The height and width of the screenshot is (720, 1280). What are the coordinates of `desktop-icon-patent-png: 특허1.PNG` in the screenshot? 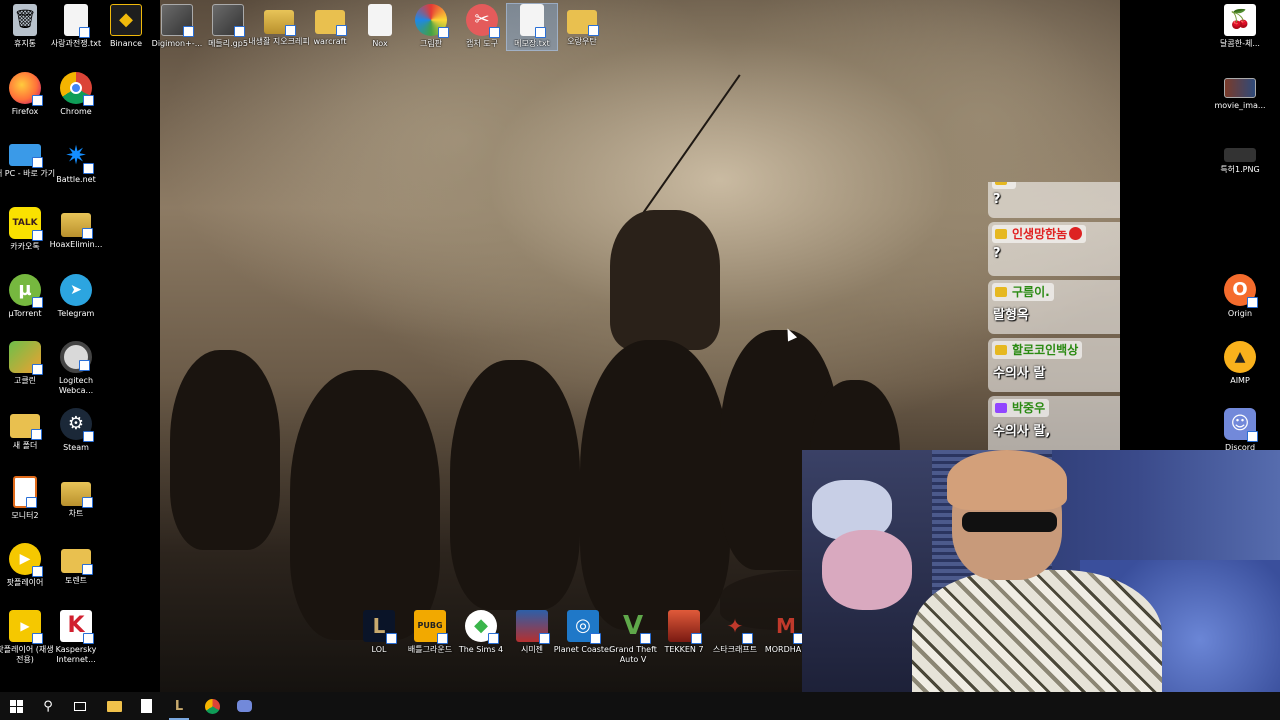 It's located at (1240, 180).